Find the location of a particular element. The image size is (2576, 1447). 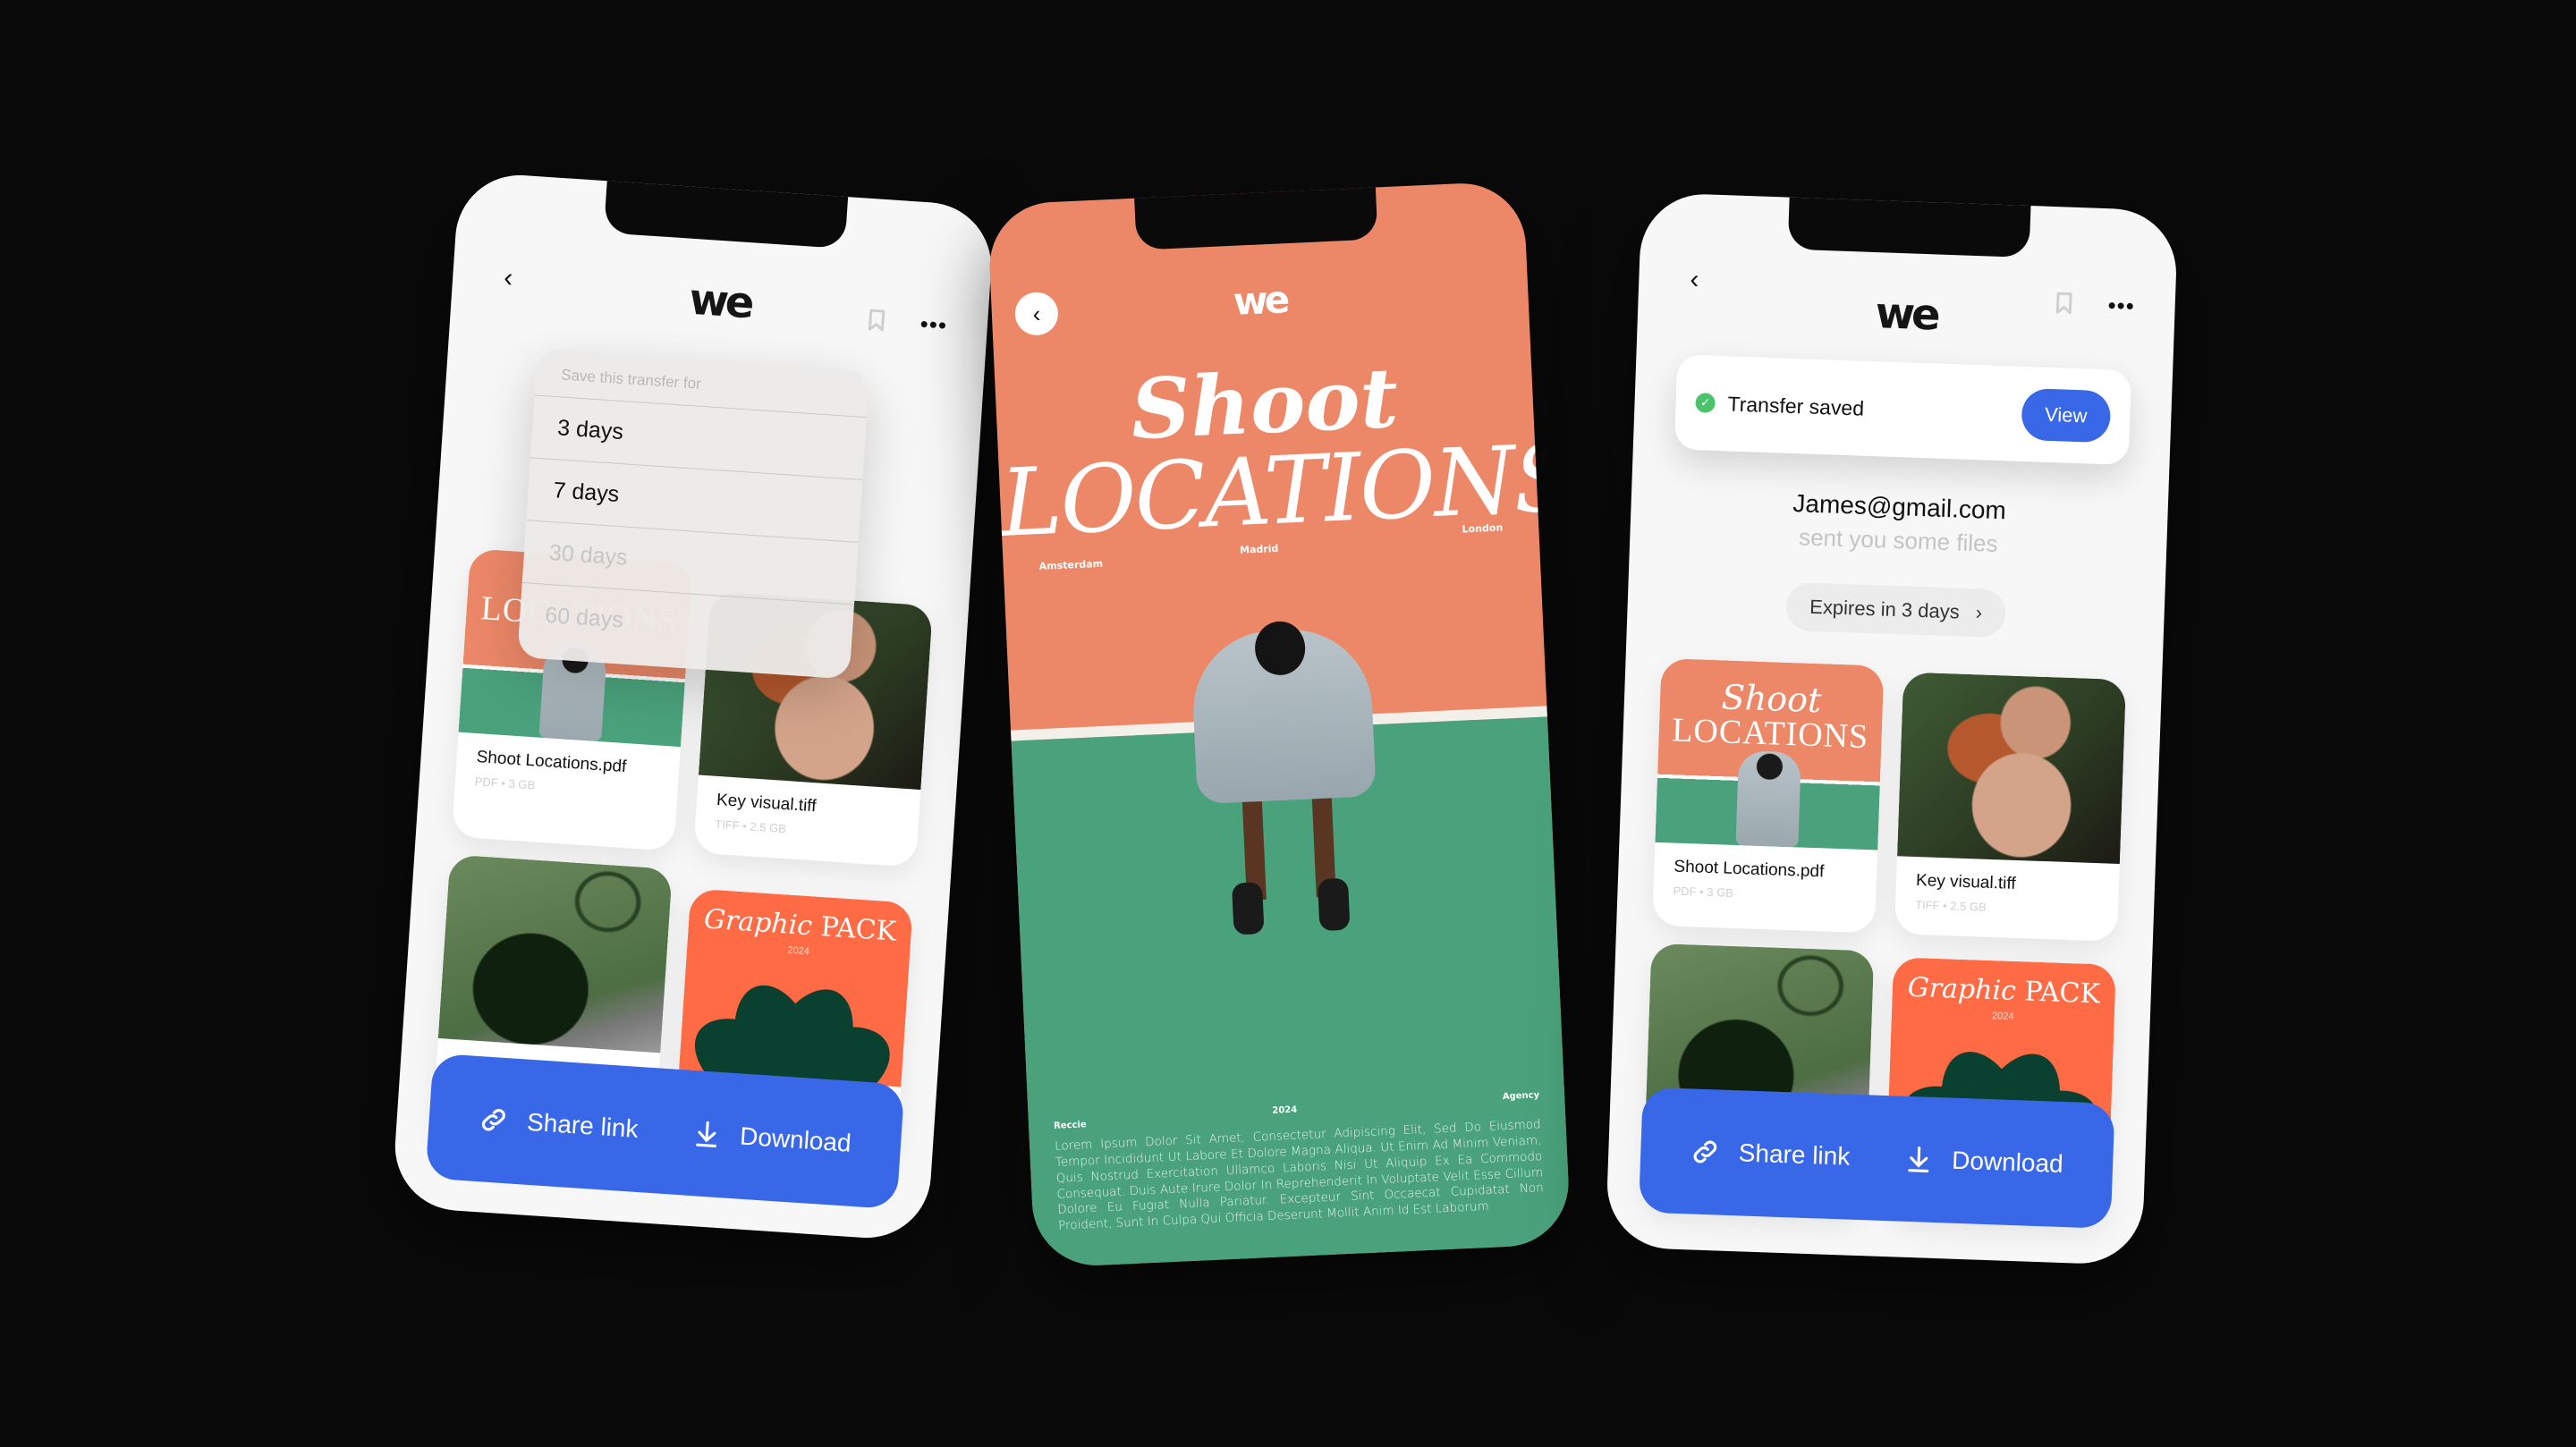

footer-label-right: Agency is located at coordinates (1521, 1096).